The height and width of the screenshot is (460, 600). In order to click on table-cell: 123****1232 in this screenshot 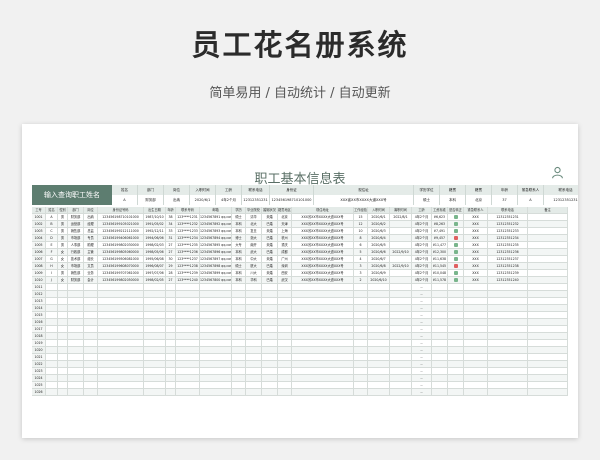, I will do `click(188, 224)`.